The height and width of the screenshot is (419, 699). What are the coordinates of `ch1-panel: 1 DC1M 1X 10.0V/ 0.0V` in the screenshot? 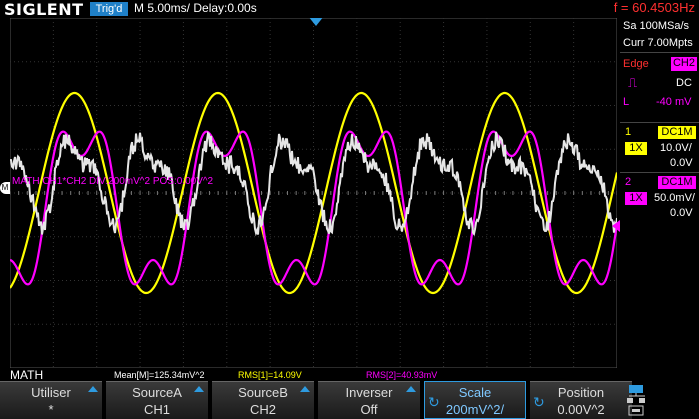 It's located at (659, 146).